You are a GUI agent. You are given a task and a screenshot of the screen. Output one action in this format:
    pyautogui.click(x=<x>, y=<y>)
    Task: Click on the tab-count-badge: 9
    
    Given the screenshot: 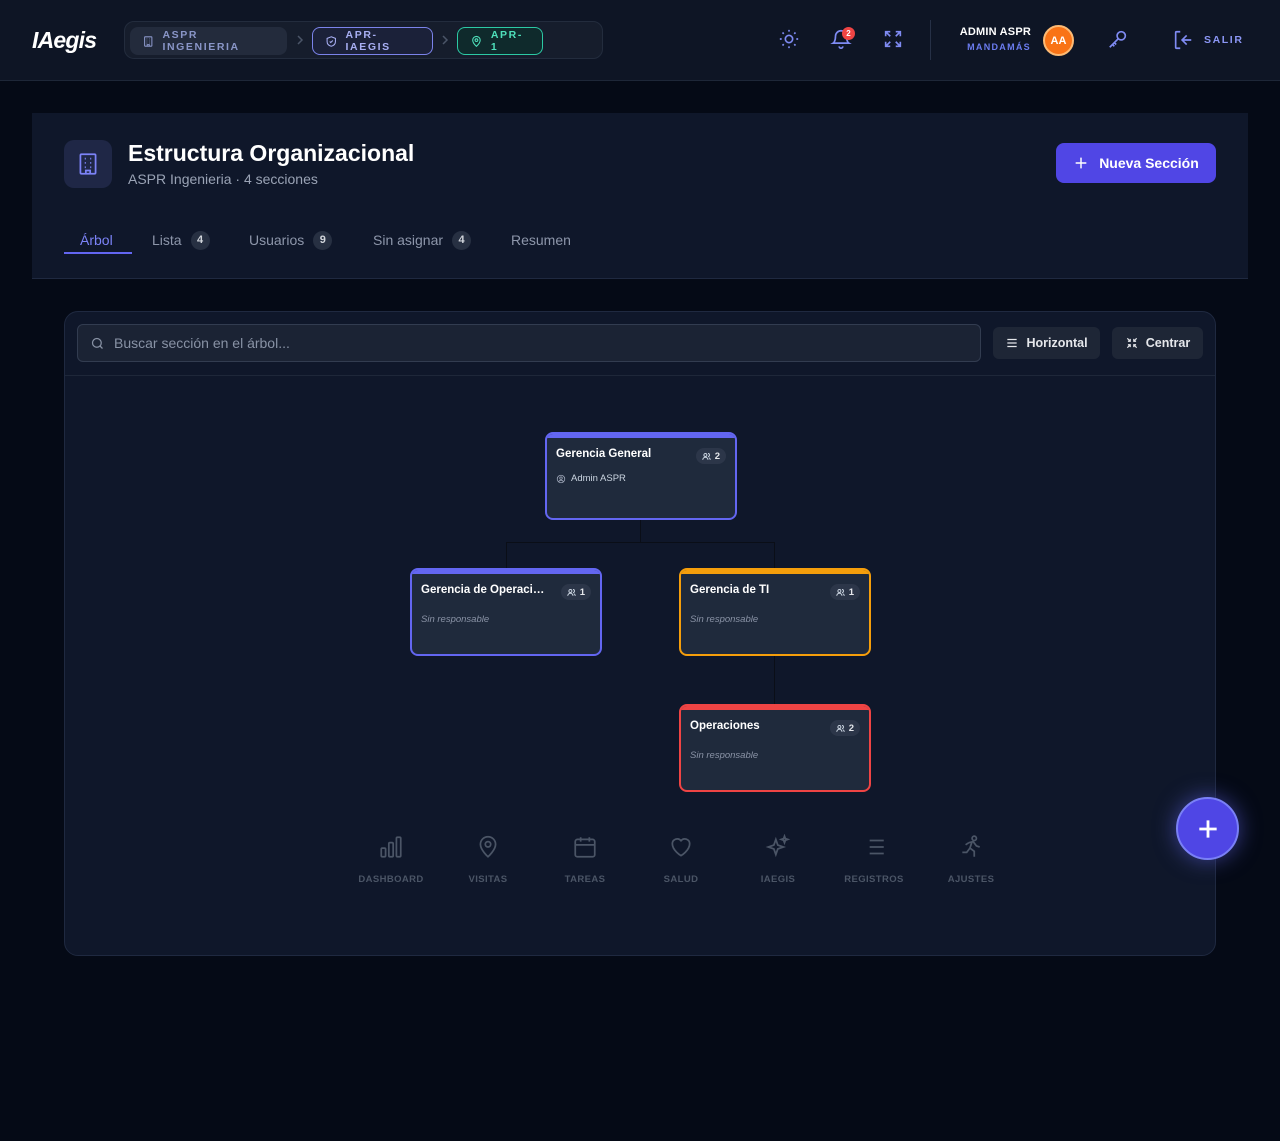 What is the action you would take?
    pyautogui.click(x=323, y=240)
    